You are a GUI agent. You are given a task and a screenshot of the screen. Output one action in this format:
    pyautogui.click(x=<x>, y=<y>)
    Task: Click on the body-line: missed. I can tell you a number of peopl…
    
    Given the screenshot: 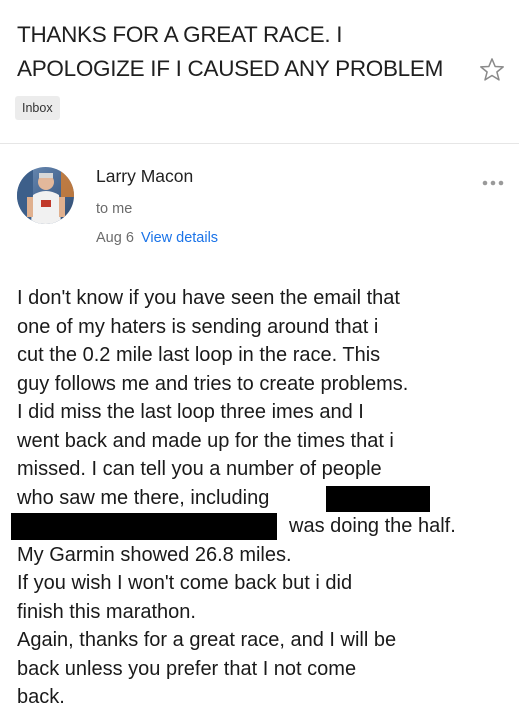 What is the action you would take?
    pyautogui.click(x=199, y=469)
    